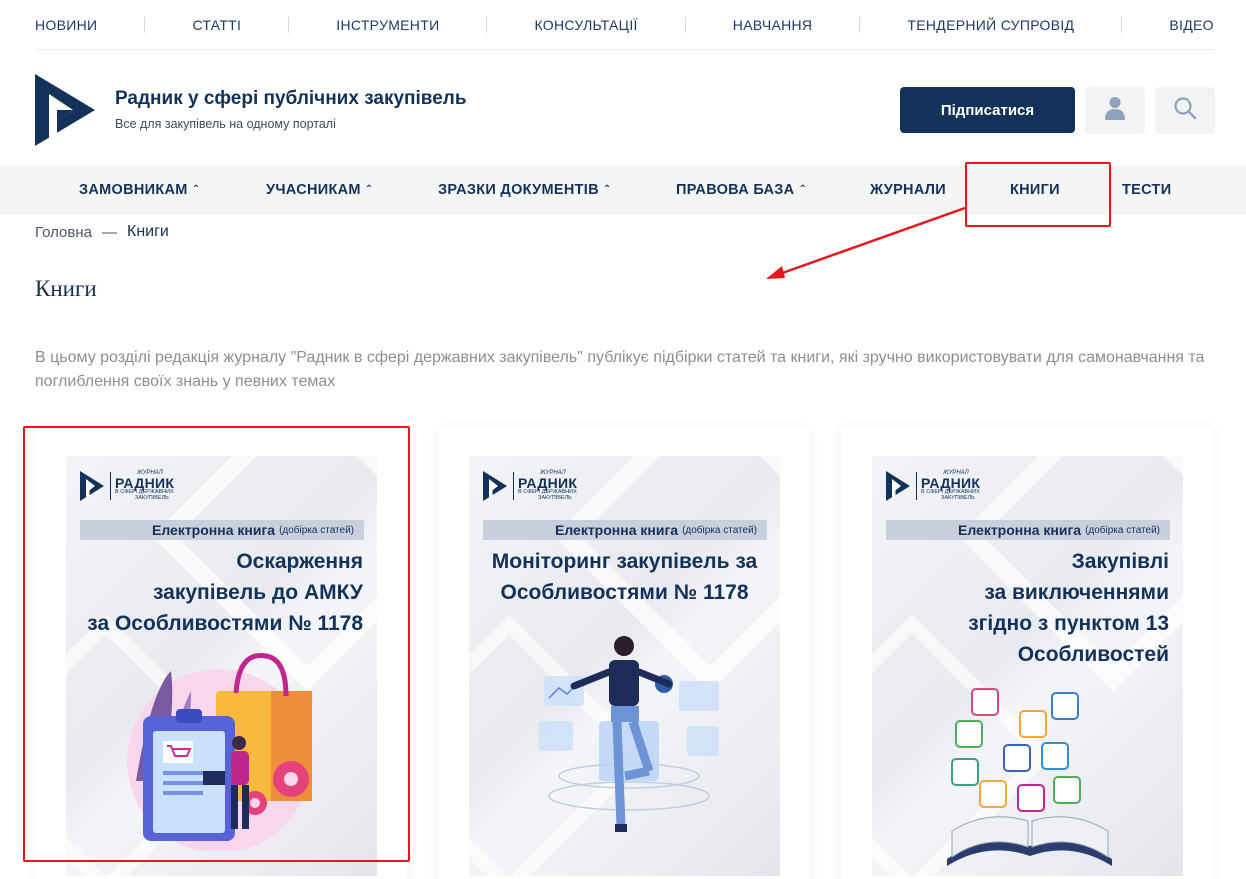 This screenshot has width=1246, height=879. I want to click on book-title-line: Закупівлі, so click(1120, 561).